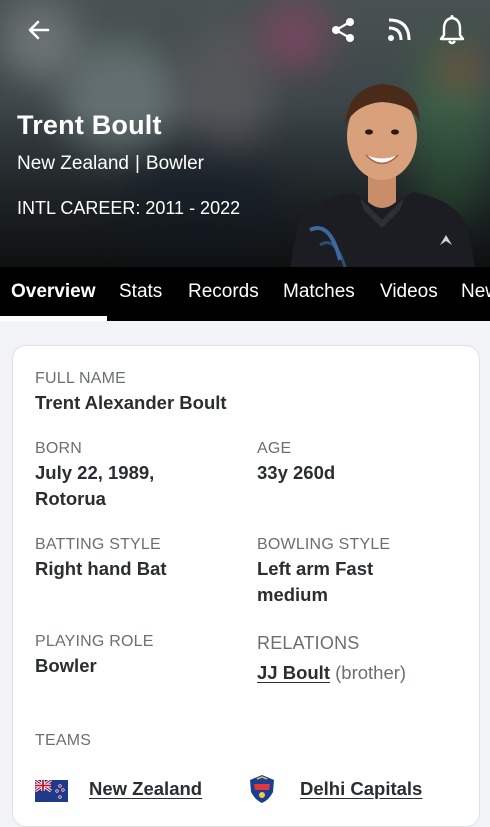 This screenshot has height=827, width=490. What do you see at coordinates (145, 789) in the screenshot?
I see `team-link-new-zealand: New Zealand` at bounding box center [145, 789].